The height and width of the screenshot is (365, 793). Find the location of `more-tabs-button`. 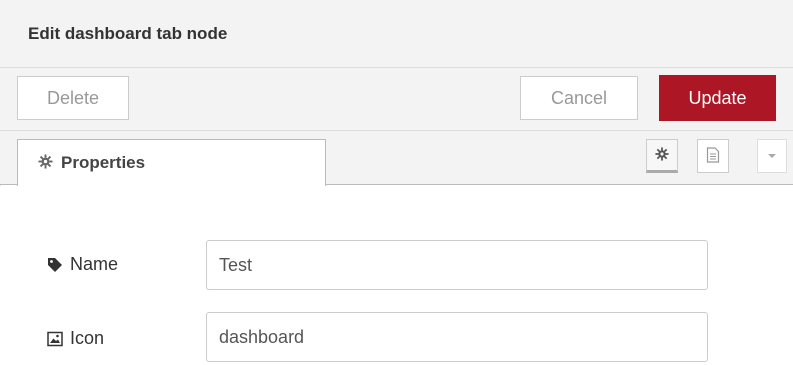

more-tabs-button is located at coordinates (772, 156).